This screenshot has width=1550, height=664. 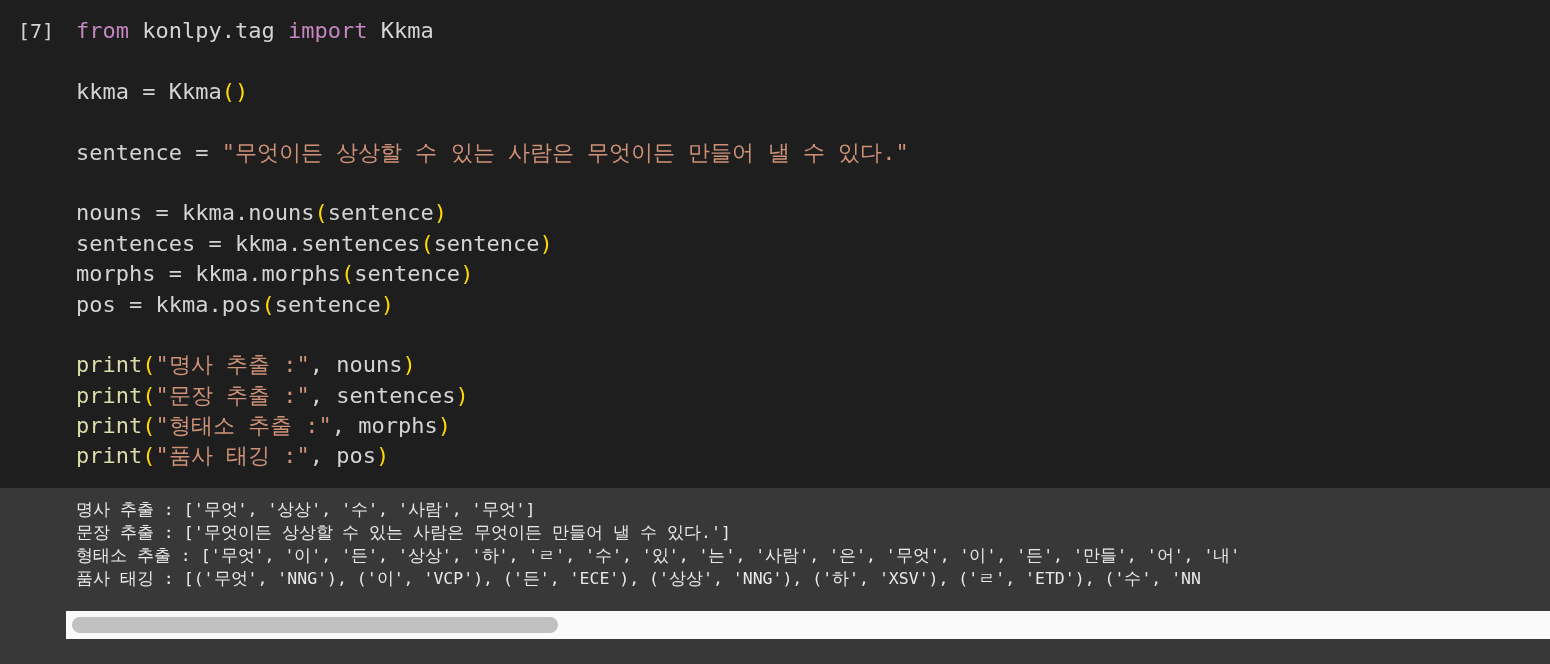 I want to click on output-line: 품사 태깅 : [('무엇', 'NNG'), ('이', 'VCP'), ('든', 'ECE'), ('상상', 'NNG'), ('하', 'XSV'), ('ㄹ', 'ETD'), ('수', 'NN, so click(x=639, y=579).